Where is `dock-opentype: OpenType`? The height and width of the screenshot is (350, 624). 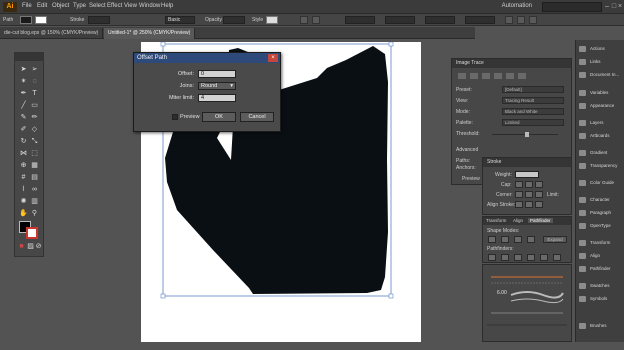 dock-opentype: OpenType is located at coordinates (600, 226).